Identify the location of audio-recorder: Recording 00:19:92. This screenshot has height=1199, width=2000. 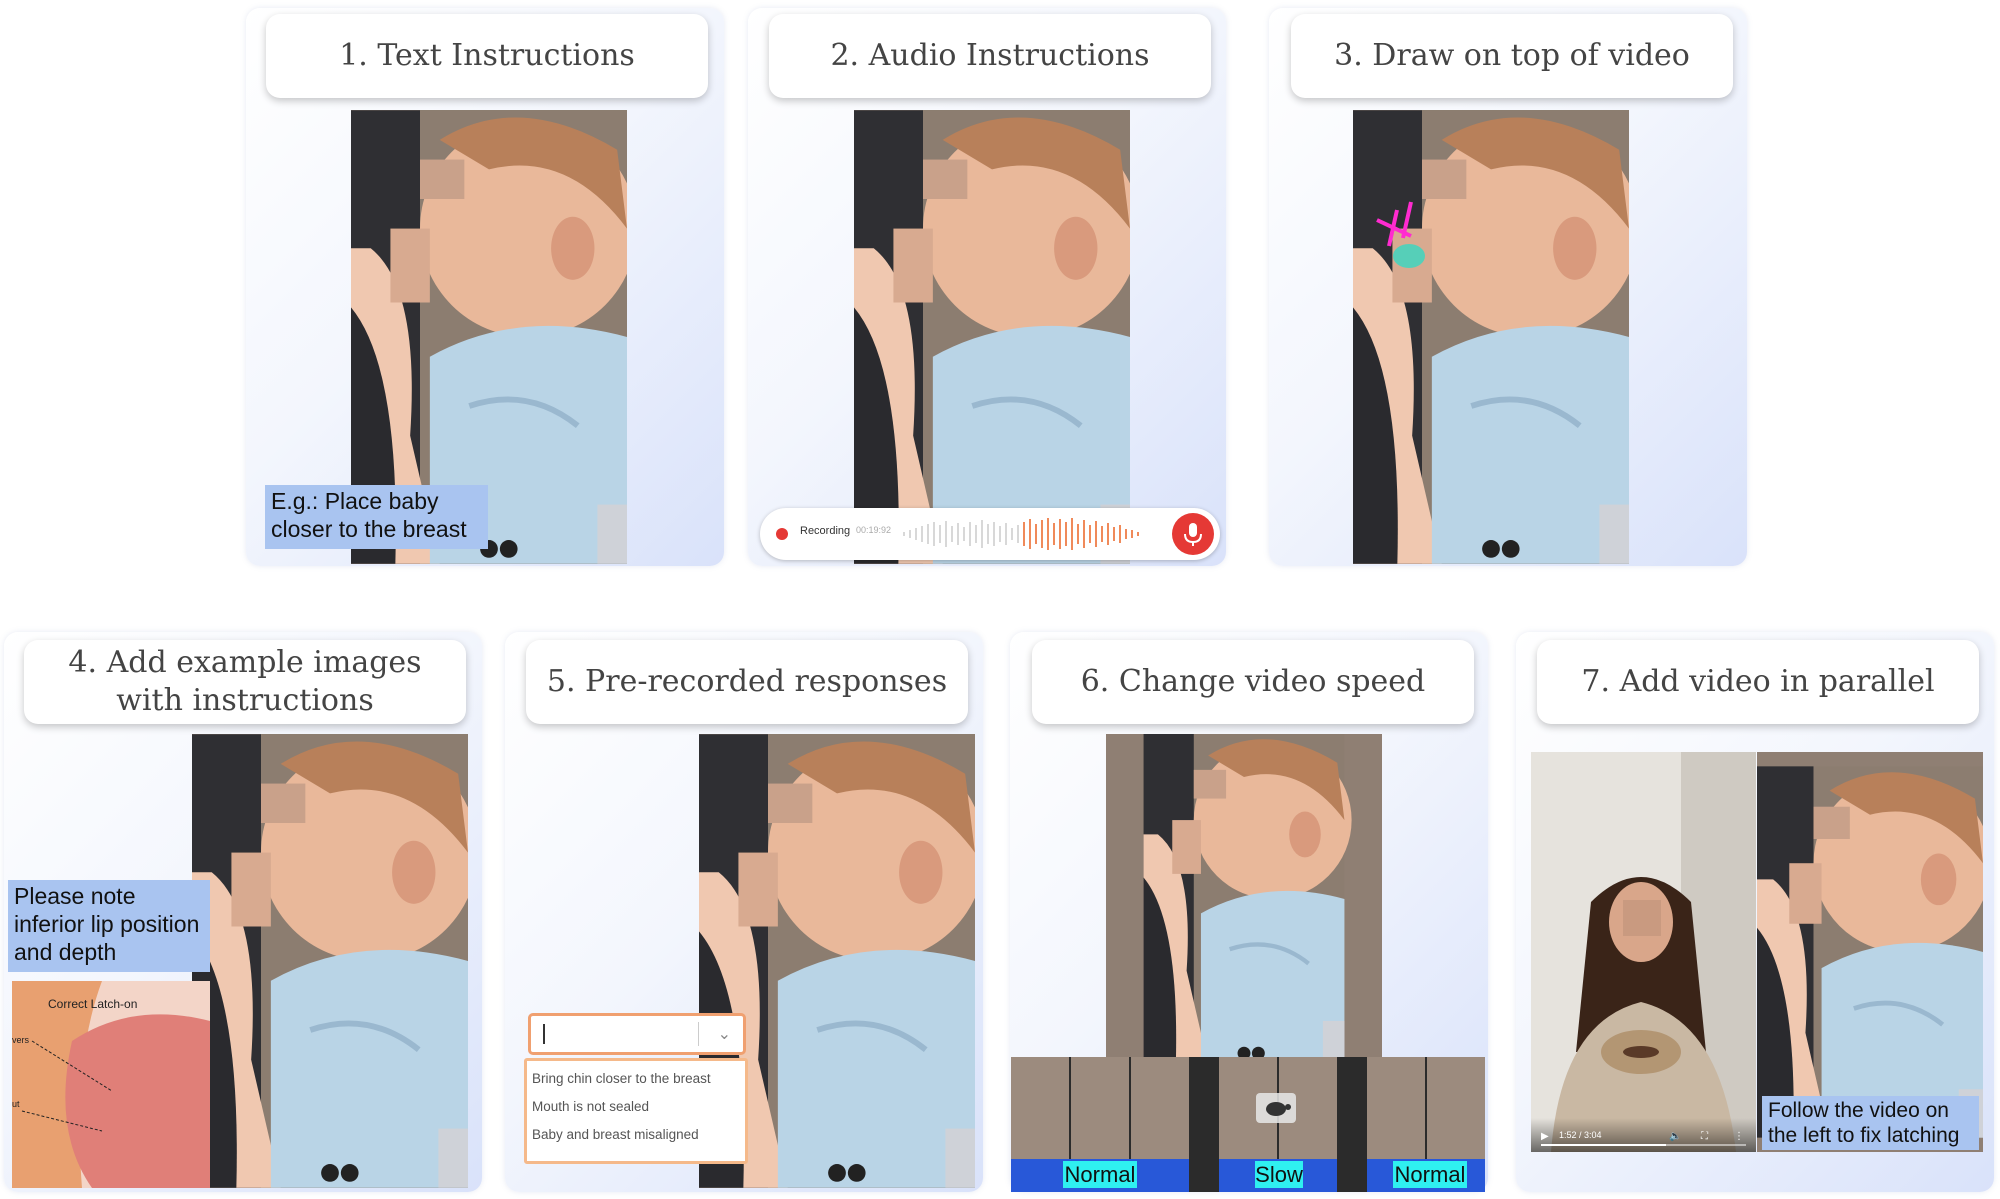
(990, 534).